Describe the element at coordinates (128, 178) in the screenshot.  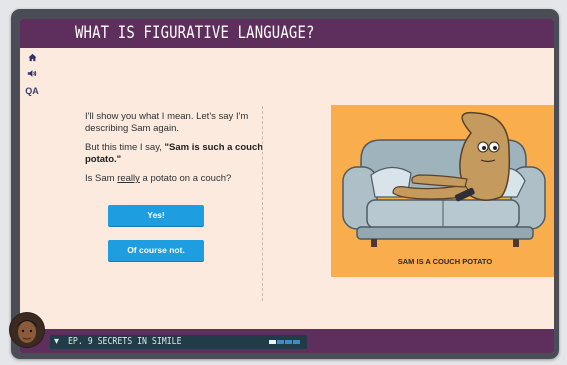
I see `emphasis-word: really` at that location.